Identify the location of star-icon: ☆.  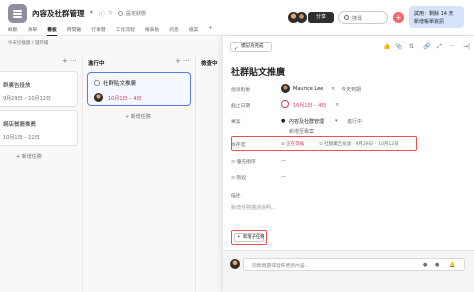
(110, 13).